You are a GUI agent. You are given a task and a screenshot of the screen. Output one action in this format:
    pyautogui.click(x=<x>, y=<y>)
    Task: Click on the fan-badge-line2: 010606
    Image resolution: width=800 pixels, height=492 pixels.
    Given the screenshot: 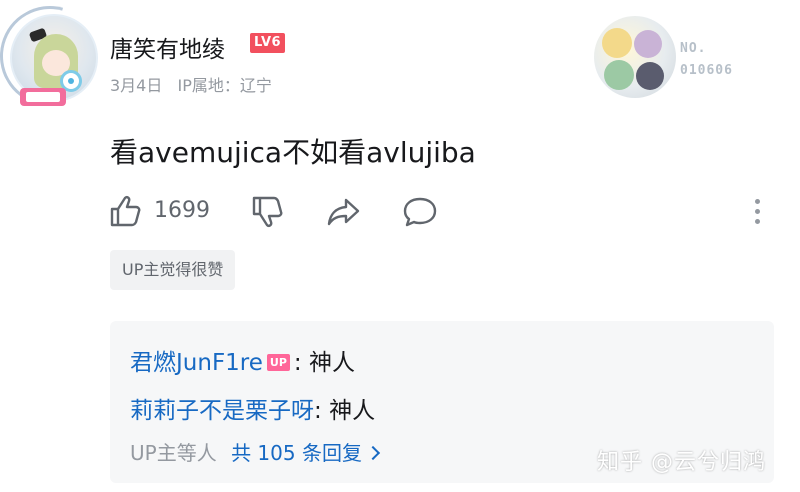 What is the action you would take?
    pyautogui.click(x=706, y=70)
    